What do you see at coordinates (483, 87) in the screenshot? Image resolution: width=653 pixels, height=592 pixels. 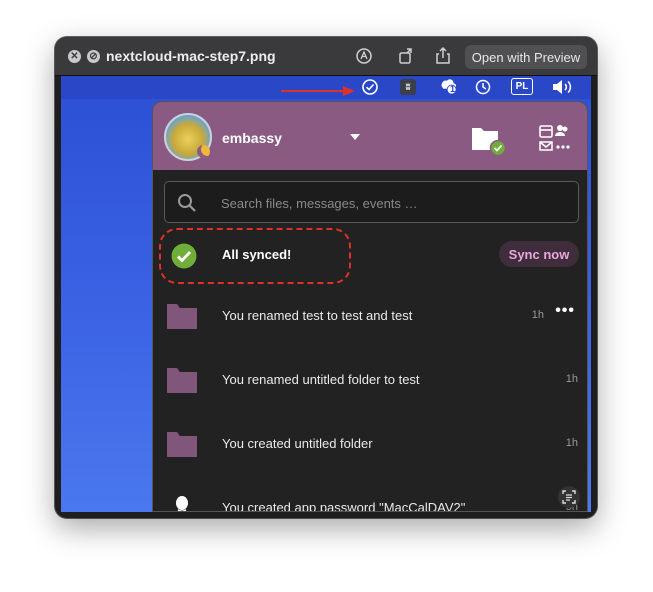 I see `time-machine-icon` at bounding box center [483, 87].